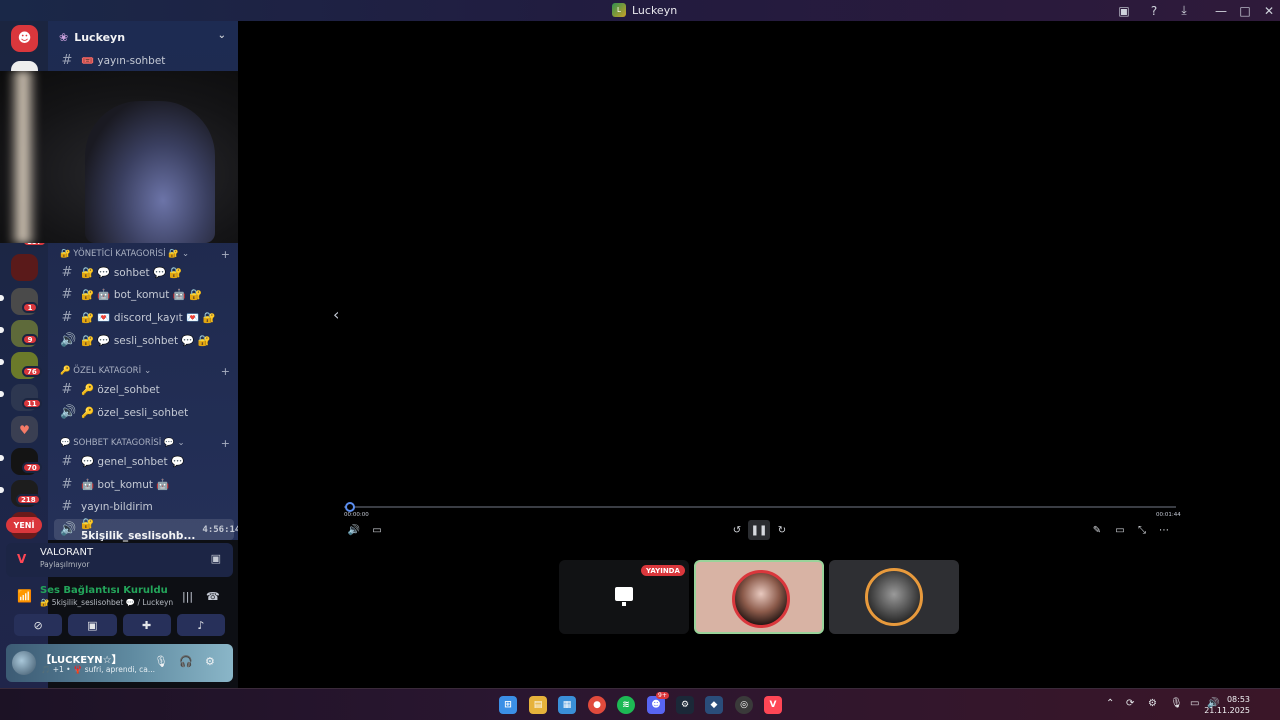 This screenshot has width=1280, height=720. Describe the element at coordinates (1238, 699) in the screenshot. I see `clock-time: 08:53` at that location.